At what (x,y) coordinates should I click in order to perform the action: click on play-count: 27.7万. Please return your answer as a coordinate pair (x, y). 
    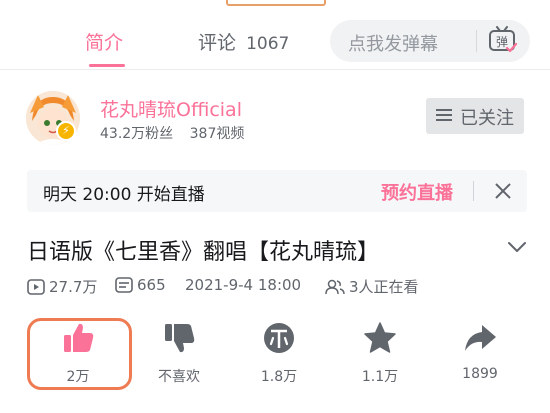
    Looking at the image, I should click on (73, 287).